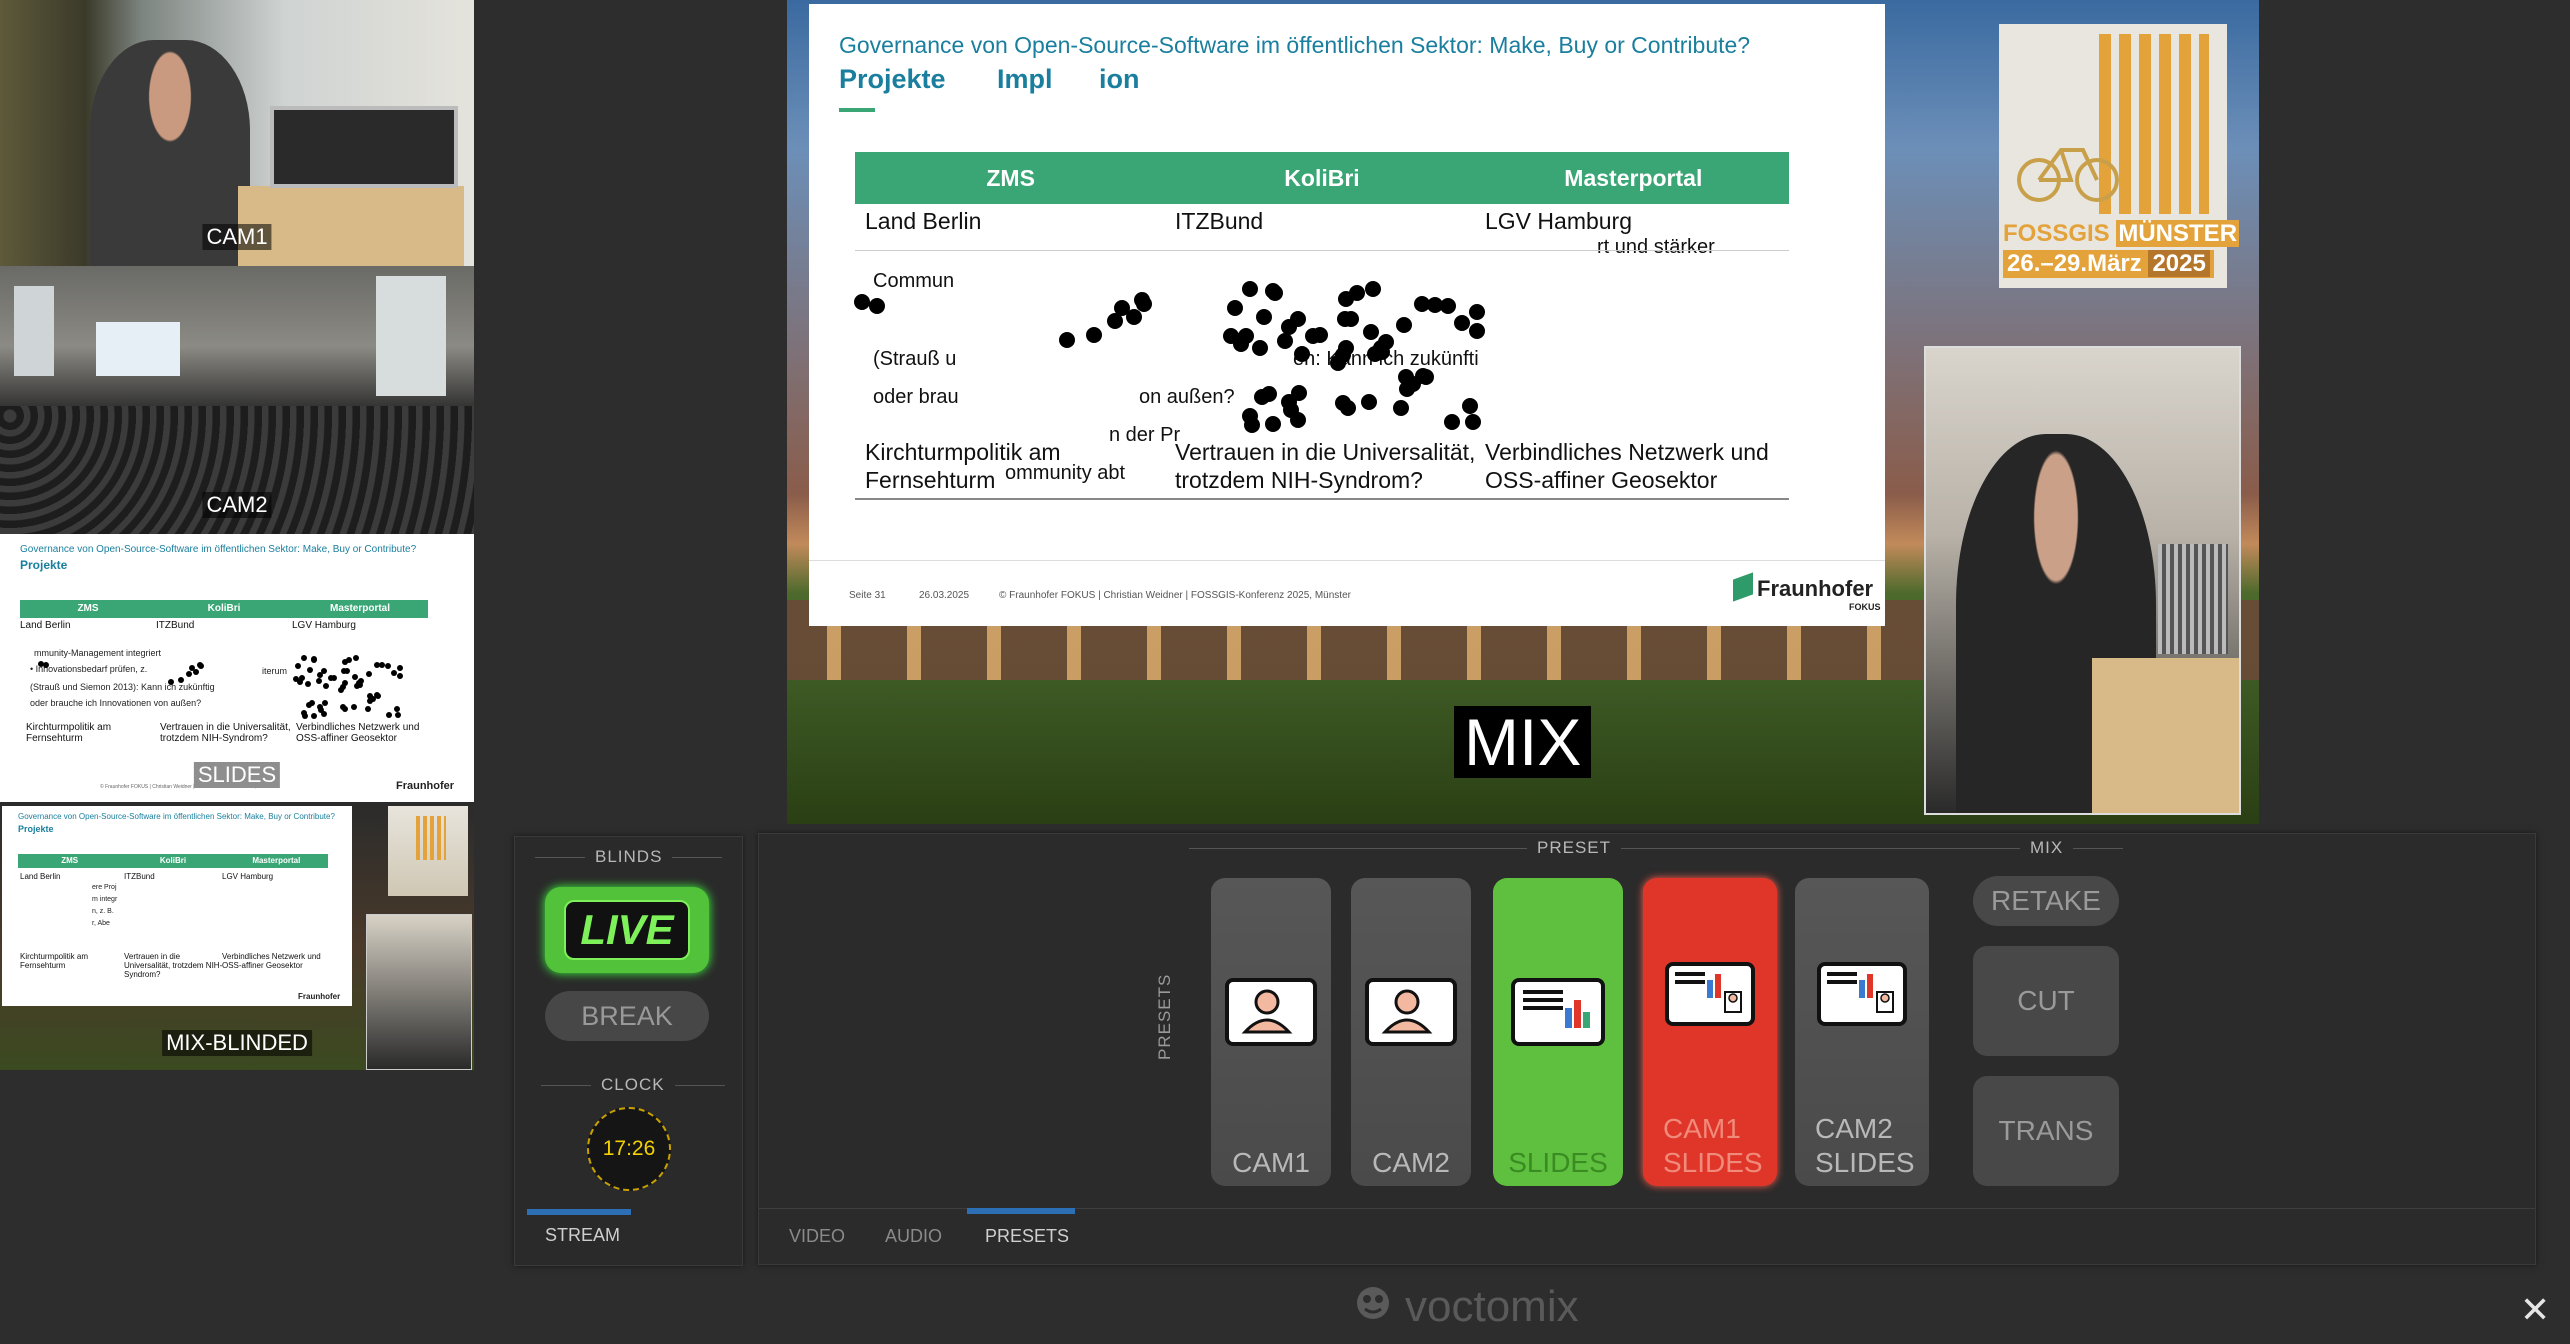  What do you see at coordinates (2068, 169) in the screenshot?
I see `bicycle-icon` at bounding box center [2068, 169].